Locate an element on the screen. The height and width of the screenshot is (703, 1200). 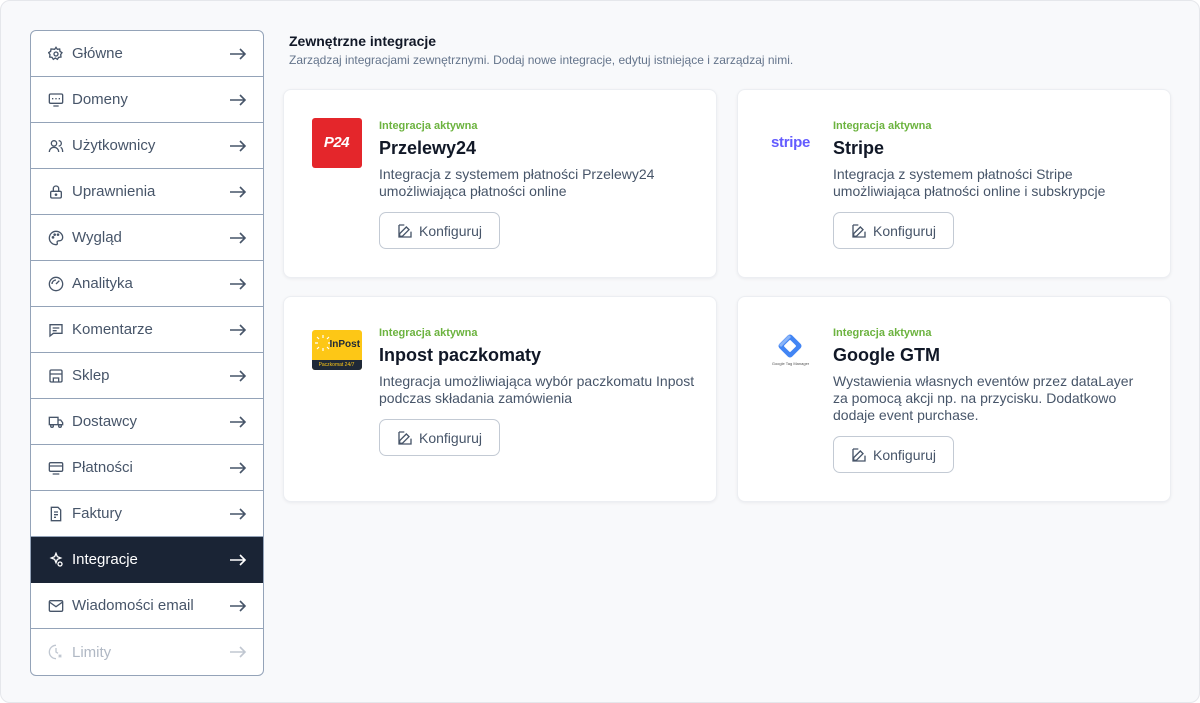
integration-title: Google GTM is located at coordinates (886, 355).